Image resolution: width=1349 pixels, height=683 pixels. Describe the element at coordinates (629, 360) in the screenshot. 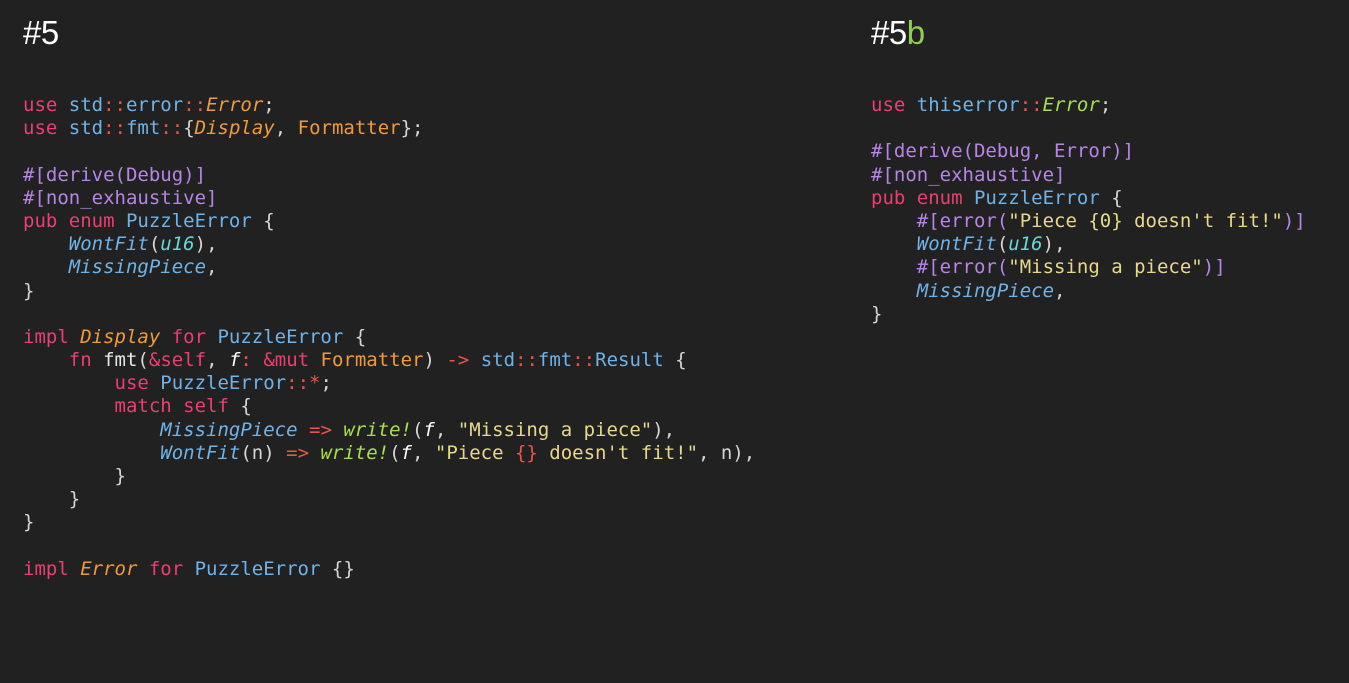

I see `code-token: Result` at that location.